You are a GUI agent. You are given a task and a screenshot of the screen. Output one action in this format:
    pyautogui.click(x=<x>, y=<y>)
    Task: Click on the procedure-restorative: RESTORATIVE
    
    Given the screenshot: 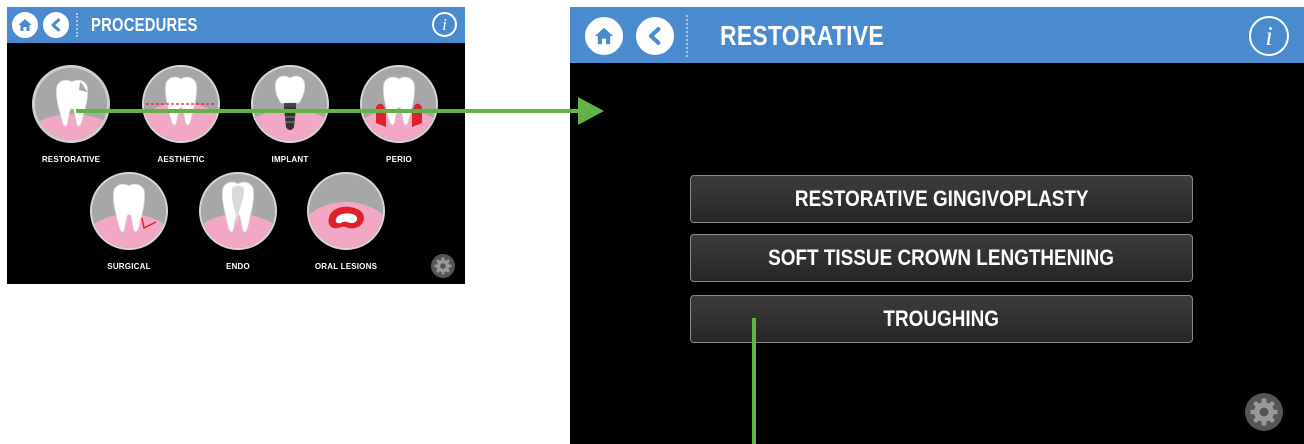 What is the action you would take?
    pyautogui.click(x=71, y=114)
    